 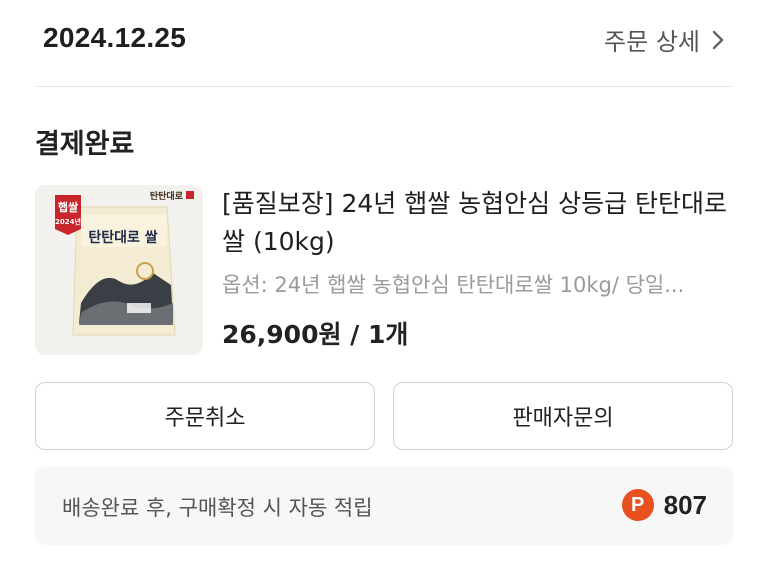 What do you see at coordinates (68, 207) in the screenshot?
I see `badge-line1: 햅쌀` at bounding box center [68, 207].